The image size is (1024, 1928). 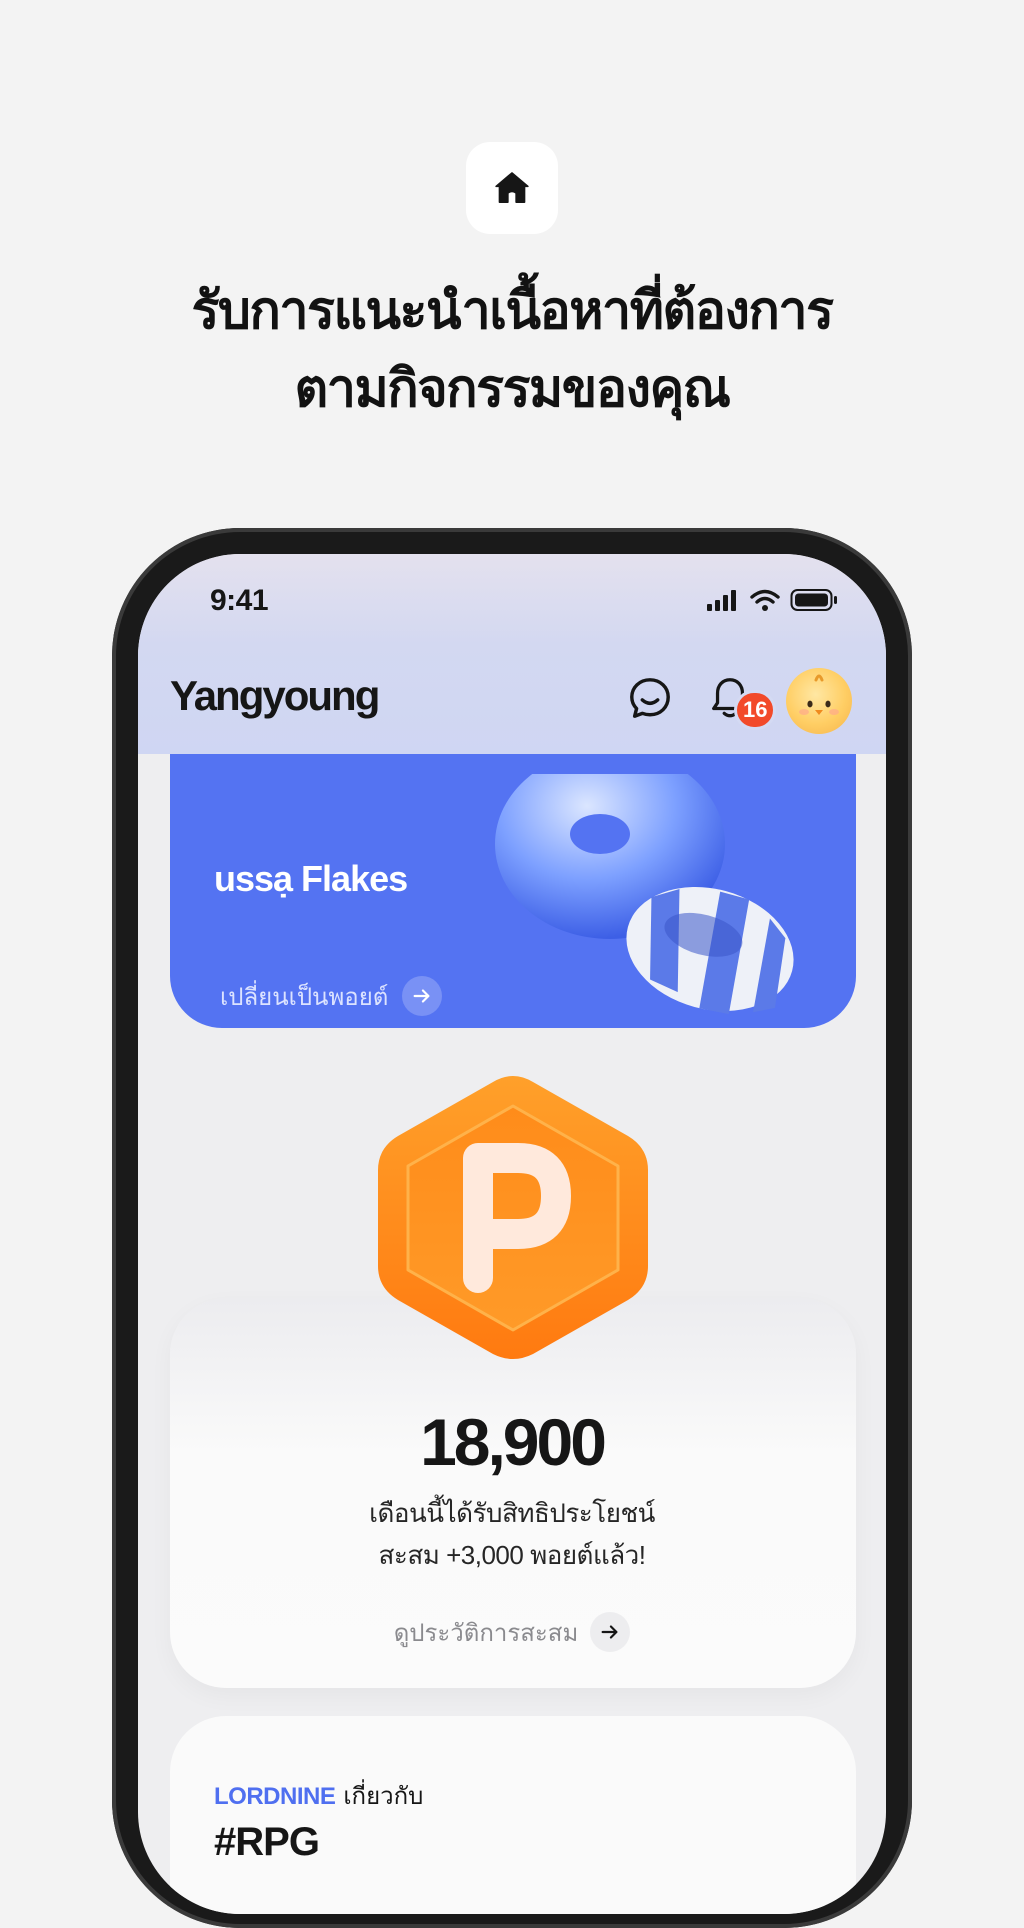 What do you see at coordinates (304, 997) in the screenshot?
I see `convert-points-label: เปลี่ยนเป็นพอยต์` at bounding box center [304, 997].